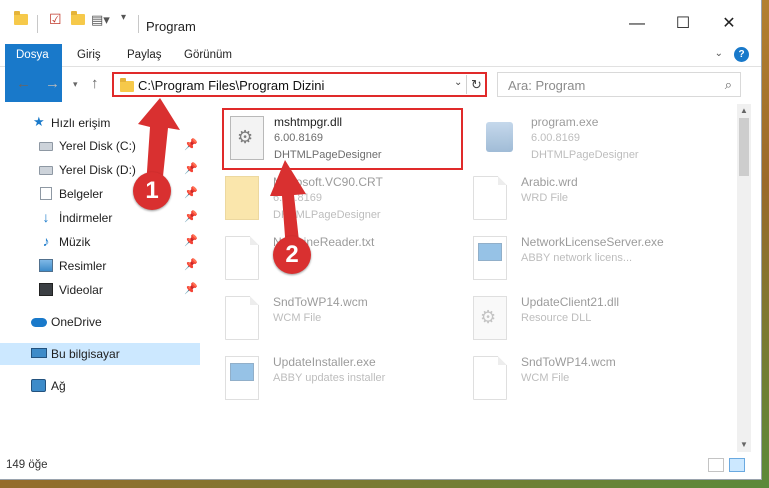 The height and width of the screenshot is (488, 769). I want to click on sidebar-item-disk-d: Yerel Disk (D:) 📌, so click(100, 170).